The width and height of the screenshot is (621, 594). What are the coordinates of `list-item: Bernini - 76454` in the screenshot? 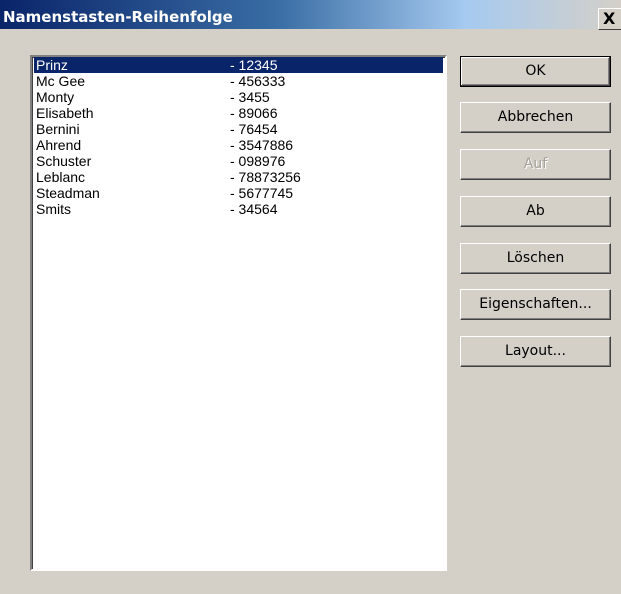 It's located at (238, 129).